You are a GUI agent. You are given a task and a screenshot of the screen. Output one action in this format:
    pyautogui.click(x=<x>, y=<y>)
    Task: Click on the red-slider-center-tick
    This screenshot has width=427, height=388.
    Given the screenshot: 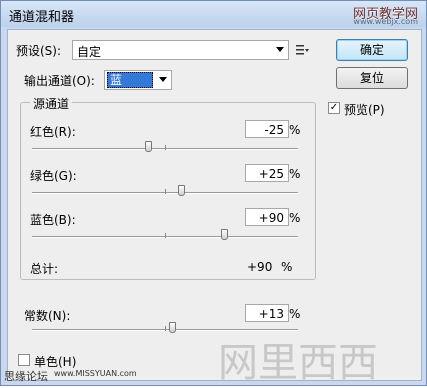 What is the action you would take?
    pyautogui.click(x=165, y=147)
    